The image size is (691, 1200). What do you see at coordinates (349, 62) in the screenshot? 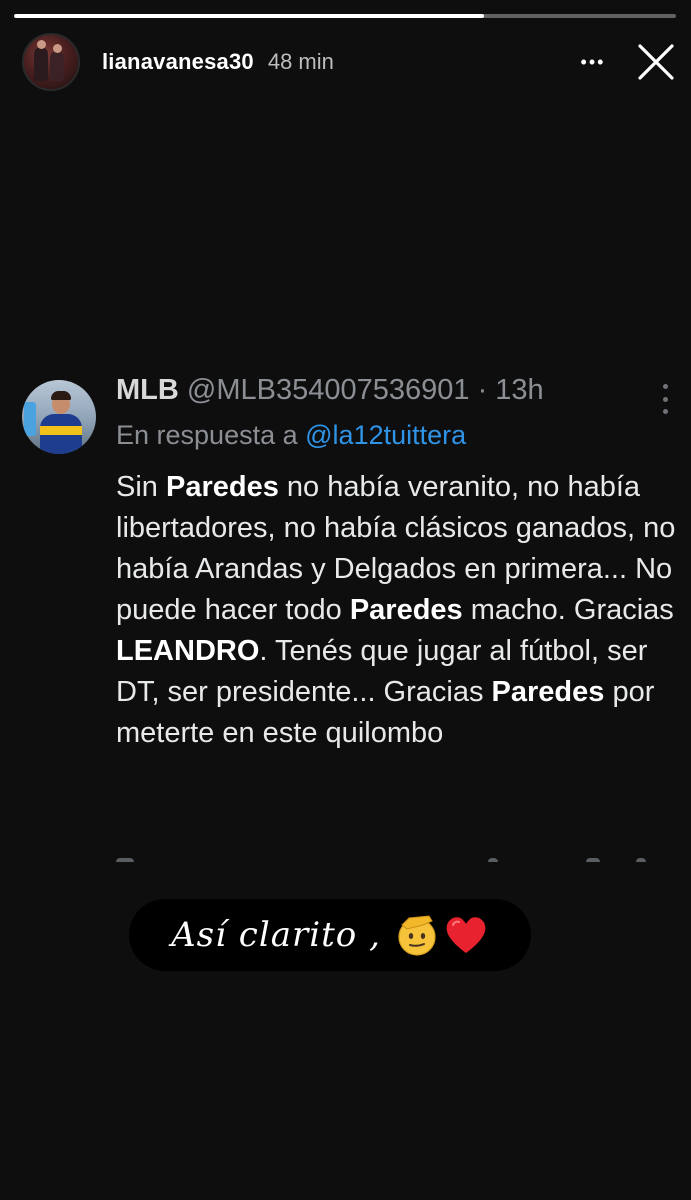
I see `story-header: lianavanesa30 48 min •••` at bounding box center [349, 62].